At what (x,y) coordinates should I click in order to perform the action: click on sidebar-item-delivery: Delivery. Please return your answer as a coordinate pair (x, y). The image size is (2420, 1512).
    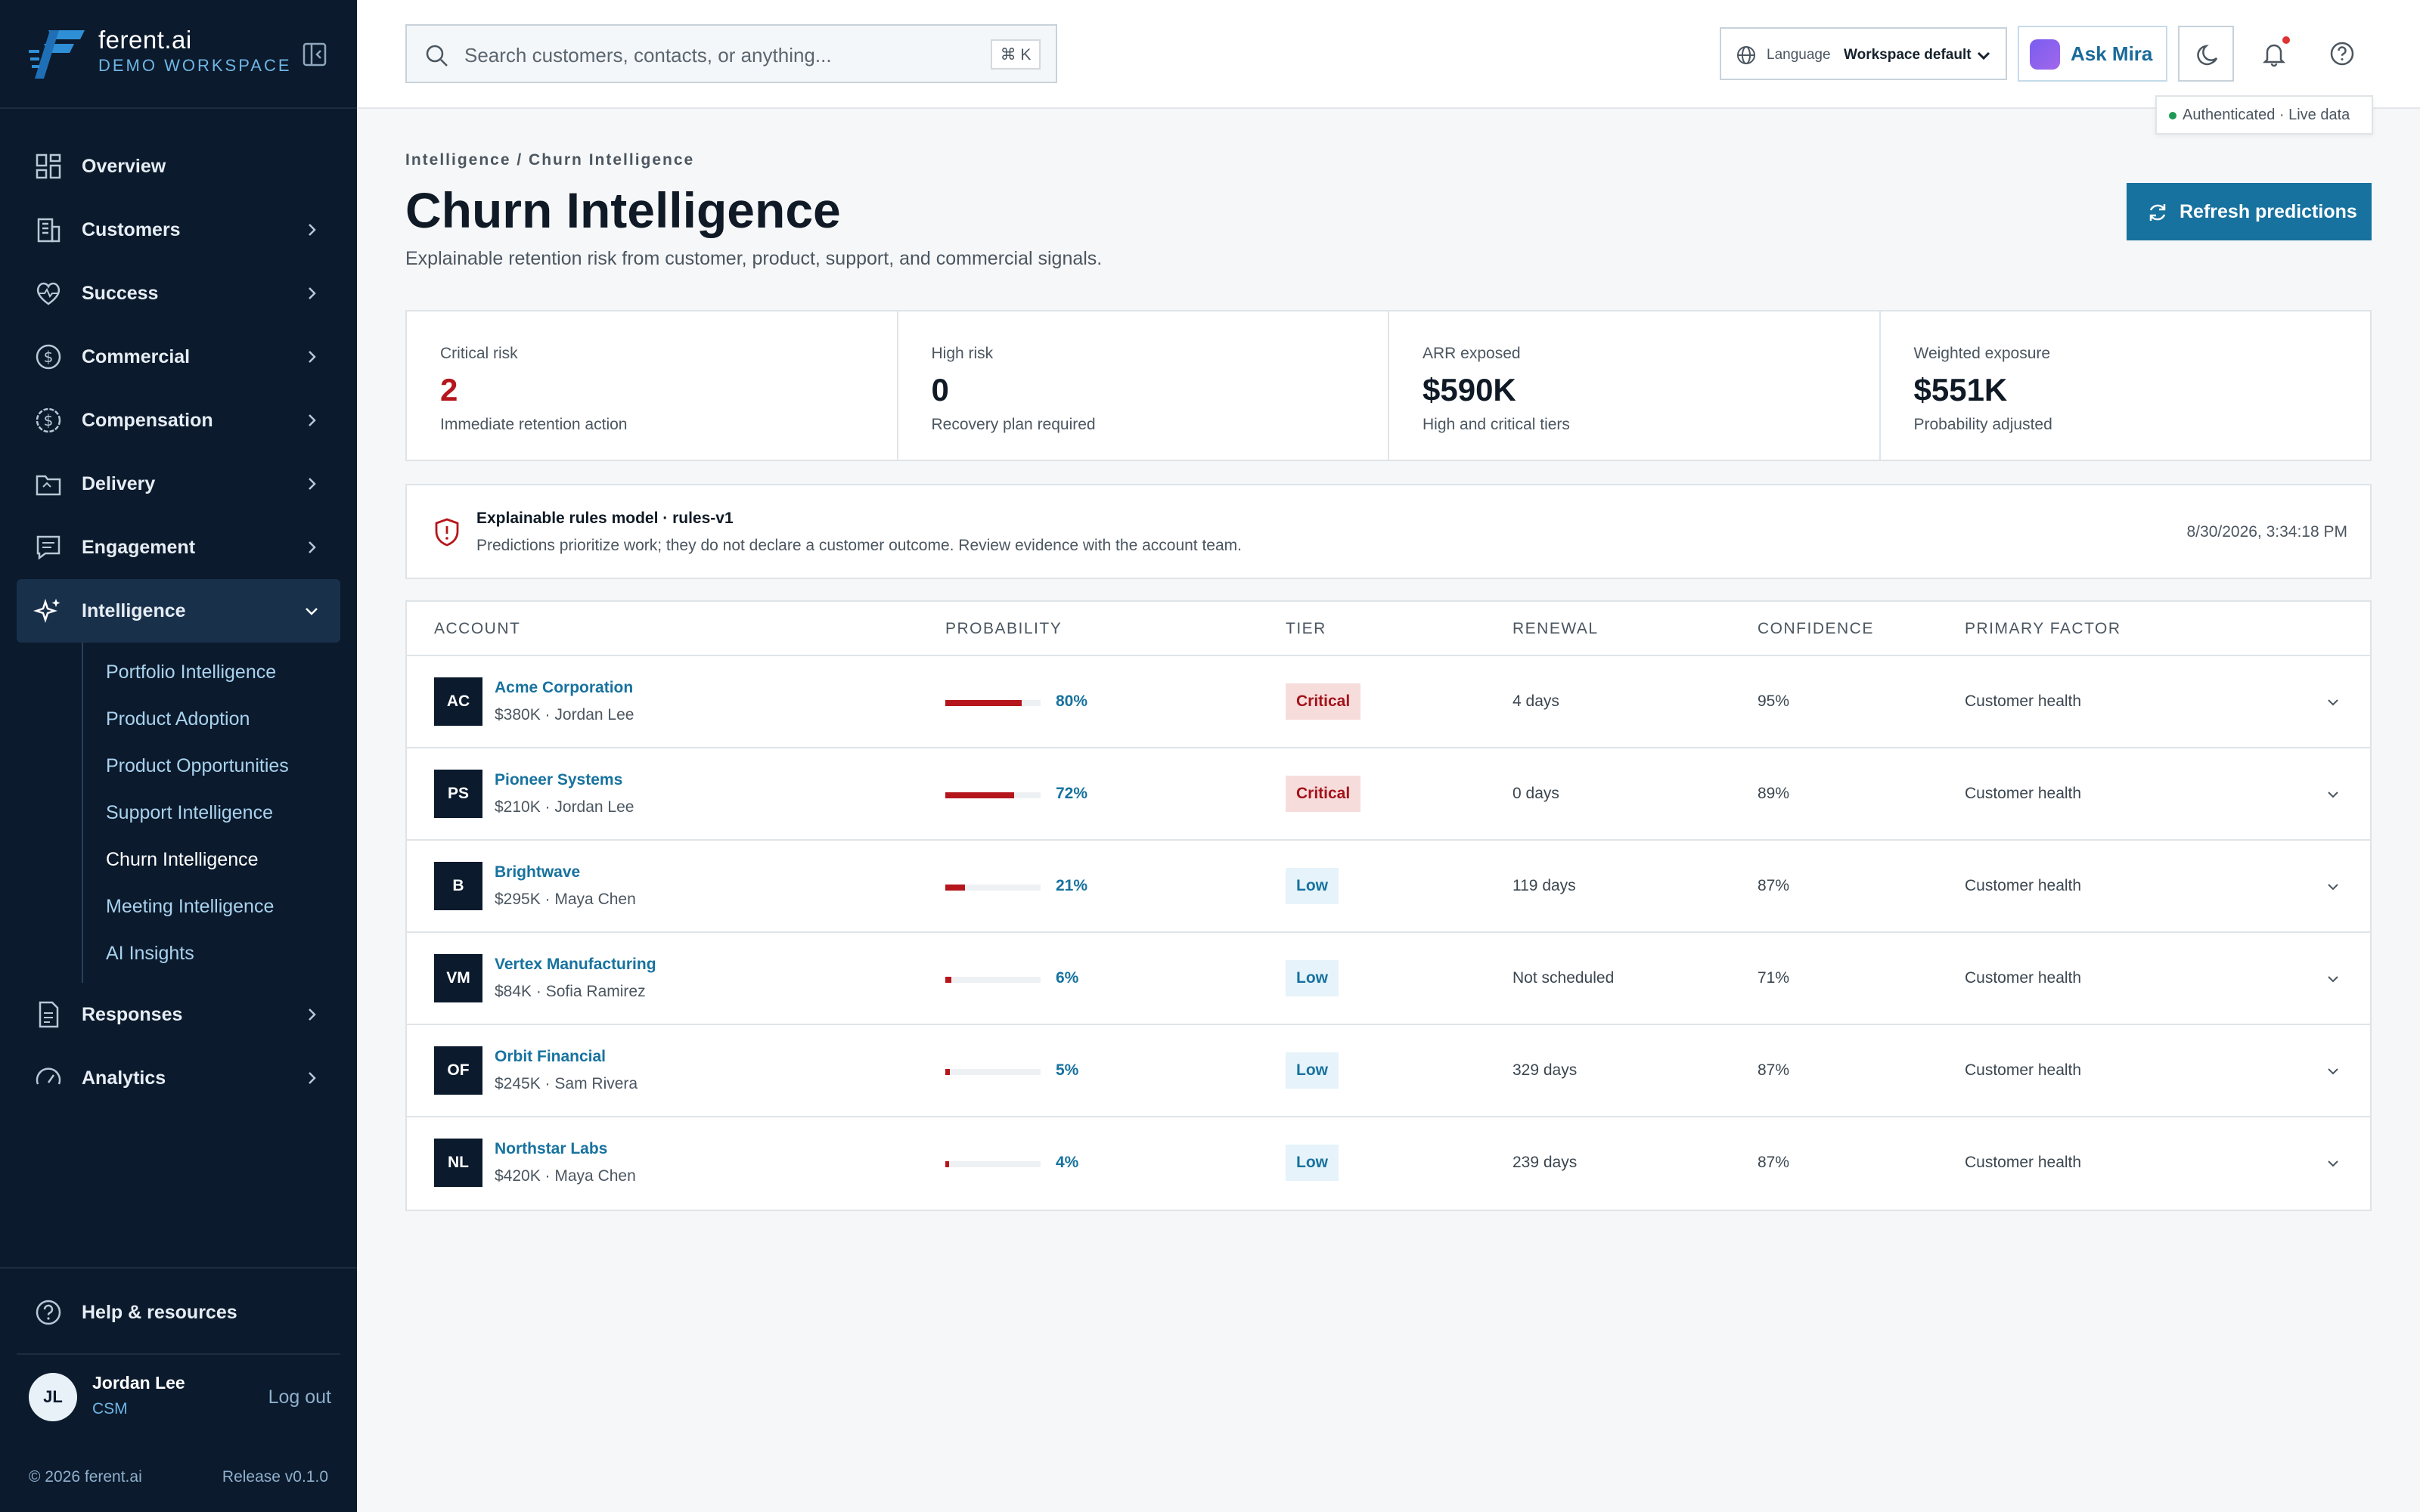
    Looking at the image, I should click on (178, 484).